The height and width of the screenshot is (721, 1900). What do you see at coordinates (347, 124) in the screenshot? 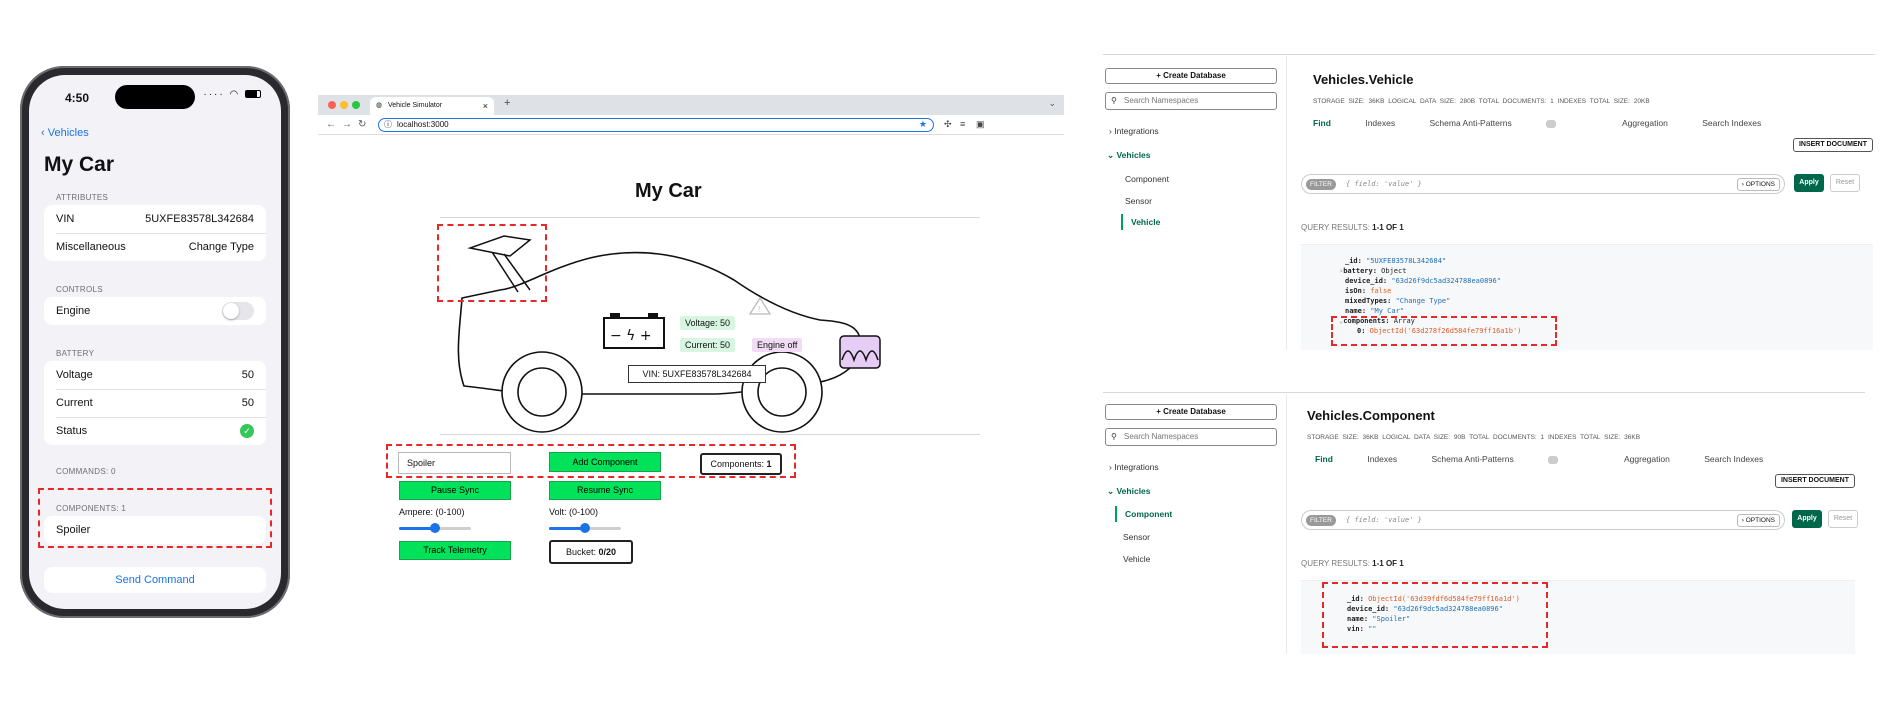
I see `forward-arrow-icon: →` at bounding box center [347, 124].